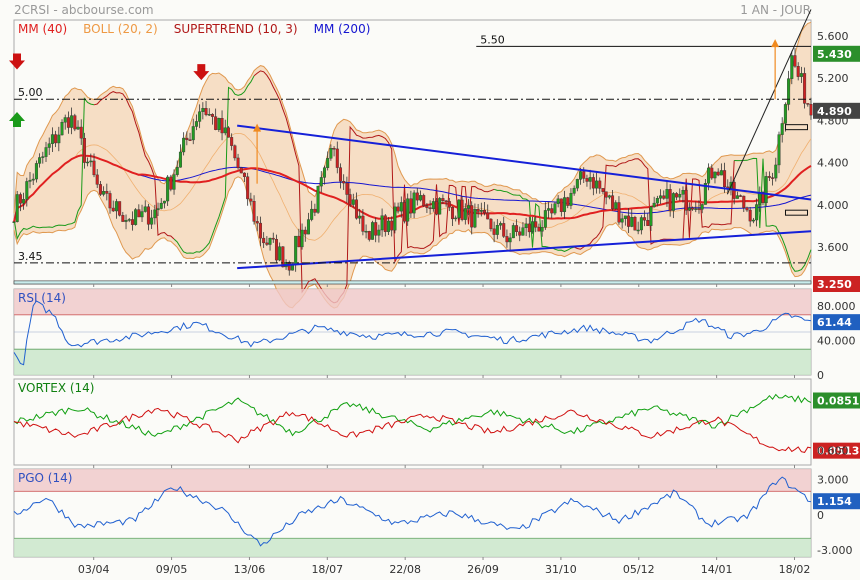 Image resolution: width=860 pixels, height=580 pixels. What do you see at coordinates (836, 306) in the screenshot?
I see `indicator-tick-label: 80.000` at bounding box center [836, 306].